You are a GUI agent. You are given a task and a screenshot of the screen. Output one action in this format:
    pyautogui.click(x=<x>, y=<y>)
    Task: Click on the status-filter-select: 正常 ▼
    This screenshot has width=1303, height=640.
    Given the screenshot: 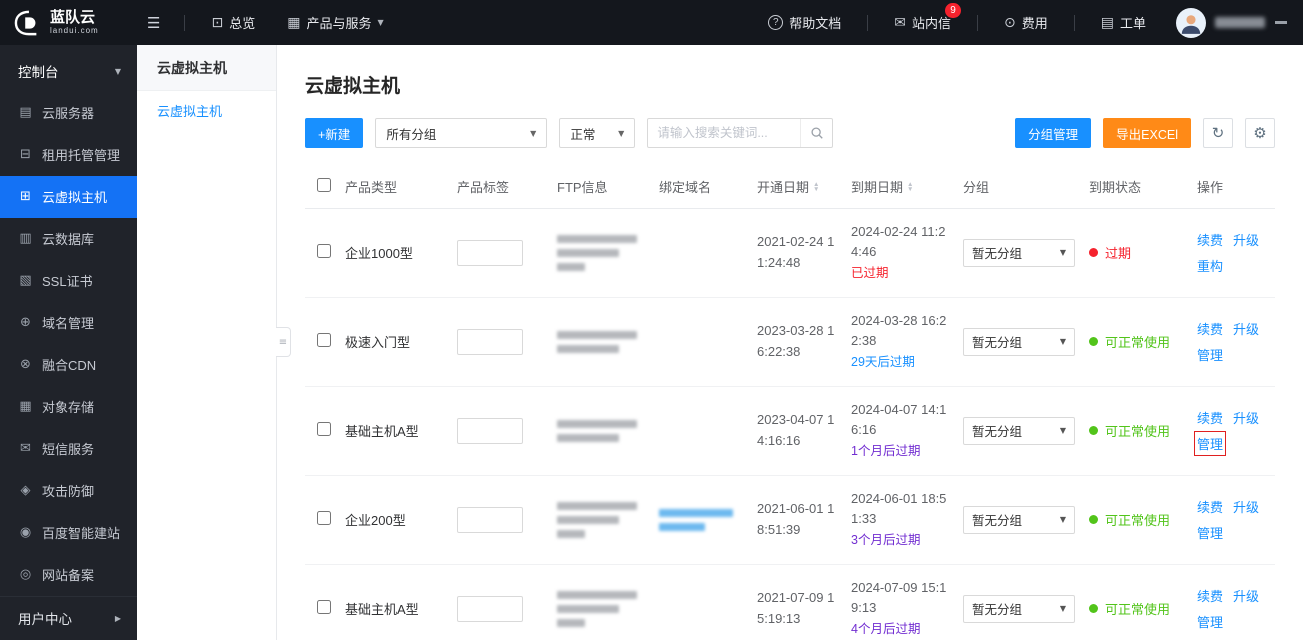 What is the action you would take?
    pyautogui.click(x=597, y=133)
    